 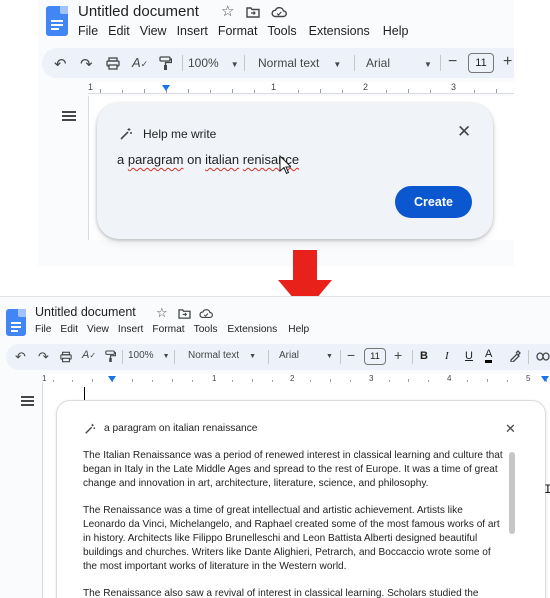 I want to click on mouse-ibeam-cursor: I, so click(x=547, y=489).